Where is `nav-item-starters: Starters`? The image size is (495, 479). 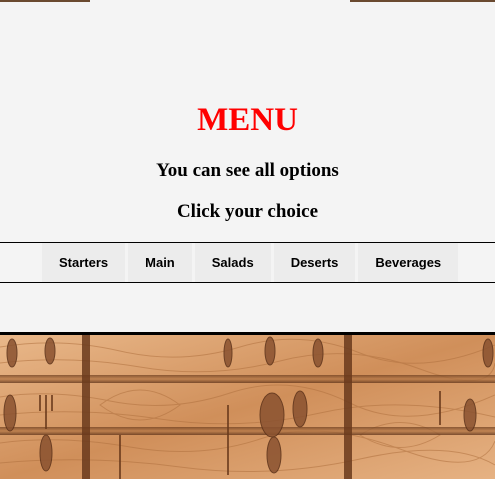 nav-item-starters: Starters is located at coordinates (84, 262).